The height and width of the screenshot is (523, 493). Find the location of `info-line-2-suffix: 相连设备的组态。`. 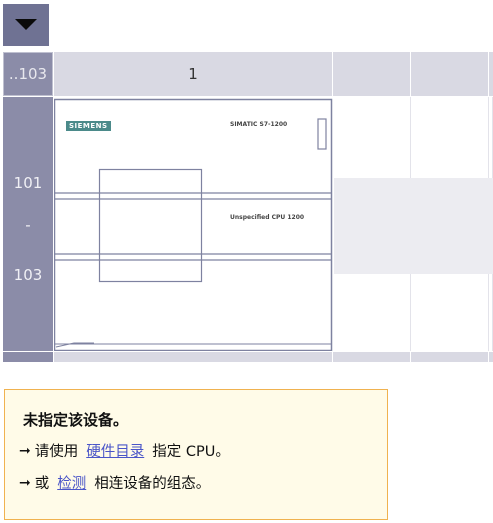

info-line-2-suffix: 相连设备的组态。 is located at coordinates (152, 484).